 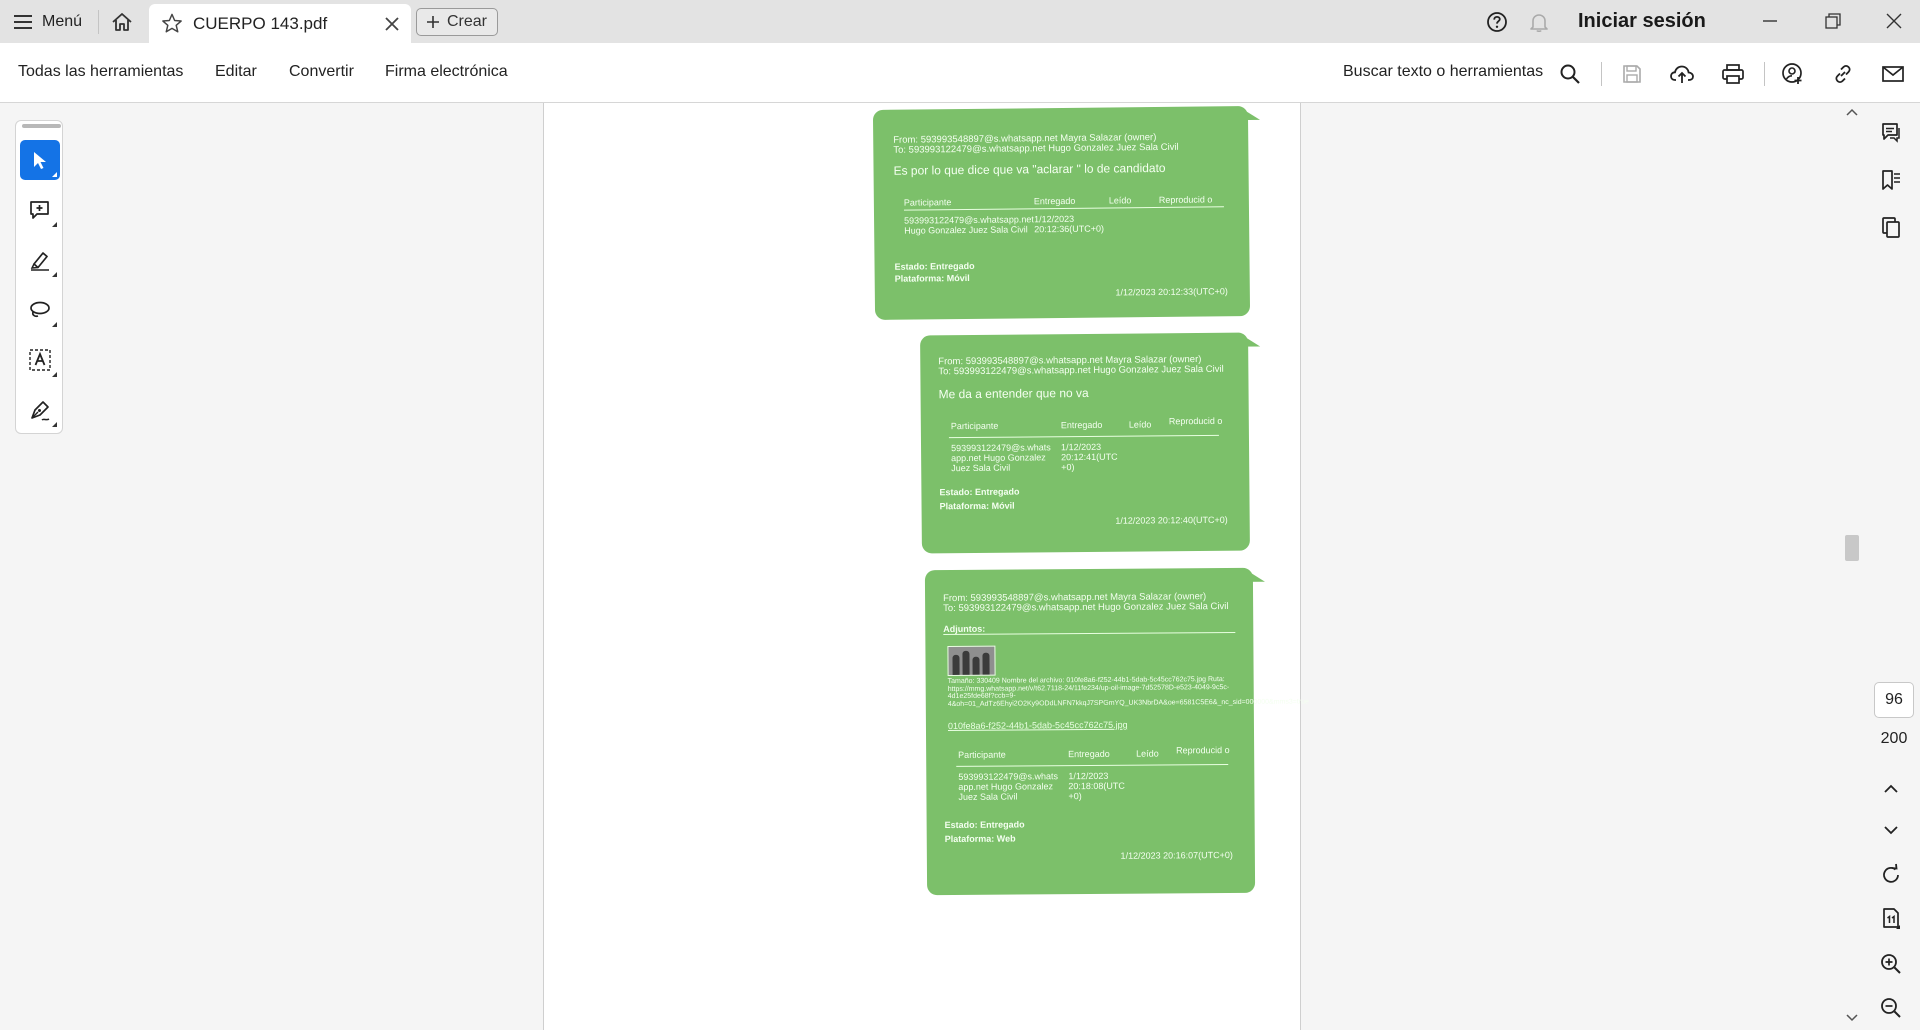 I want to click on close-window-button, so click(x=1894, y=21).